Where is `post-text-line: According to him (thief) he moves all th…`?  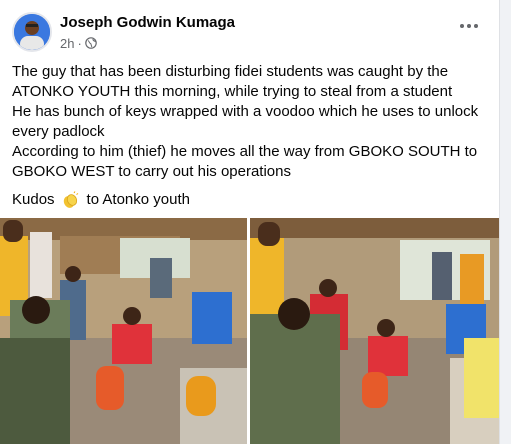 post-text-line: According to him (thief) he moves all th… is located at coordinates (245, 151).